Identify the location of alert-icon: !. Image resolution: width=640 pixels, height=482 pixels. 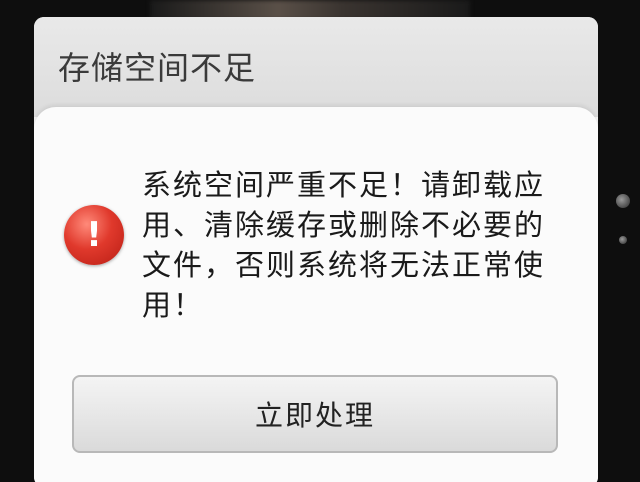
(94, 235).